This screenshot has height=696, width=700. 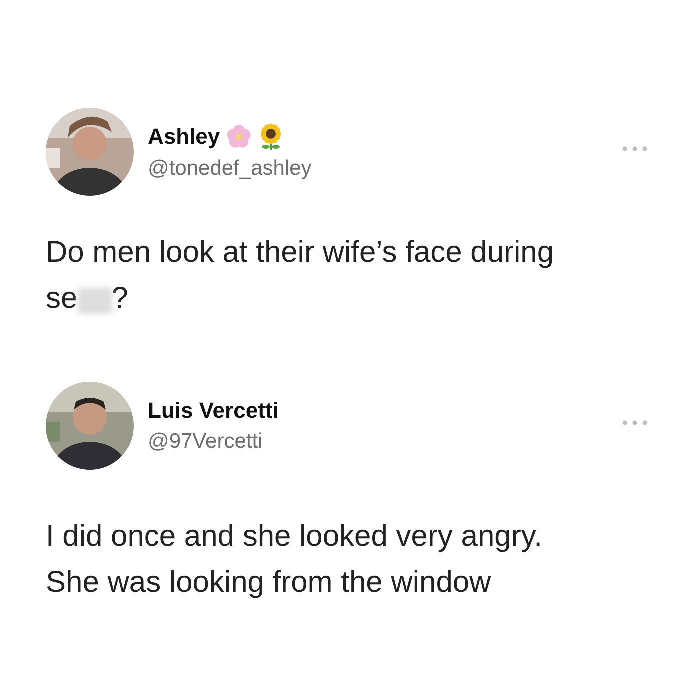 What do you see at coordinates (120, 299) in the screenshot?
I see `post-text: ?` at bounding box center [120, 299].